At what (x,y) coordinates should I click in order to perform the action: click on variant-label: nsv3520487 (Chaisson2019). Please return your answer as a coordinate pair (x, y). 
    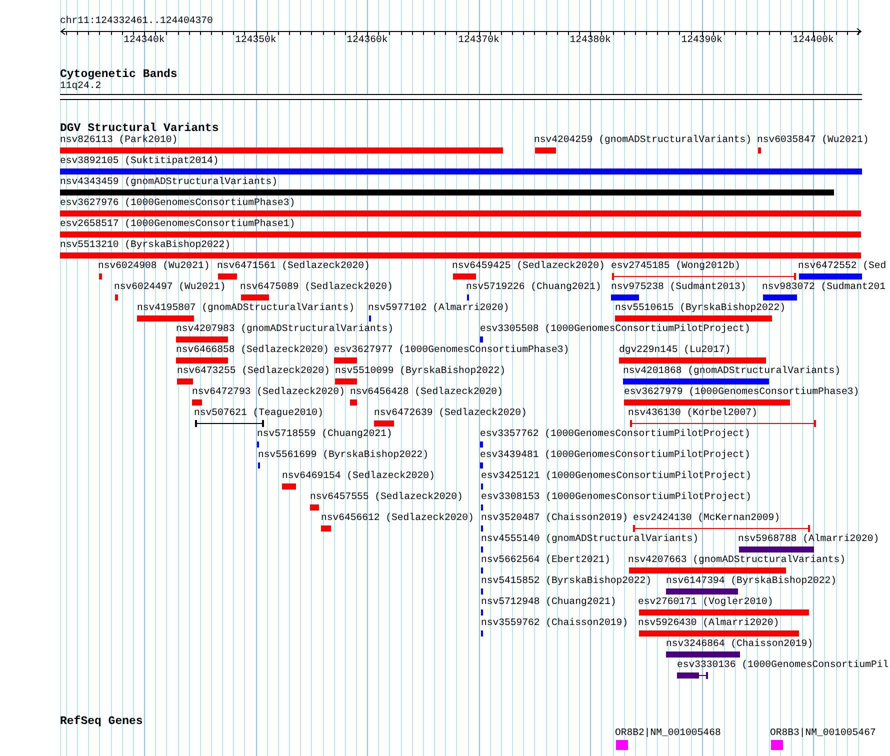
    Looking at the image, I should click on (554, 518).